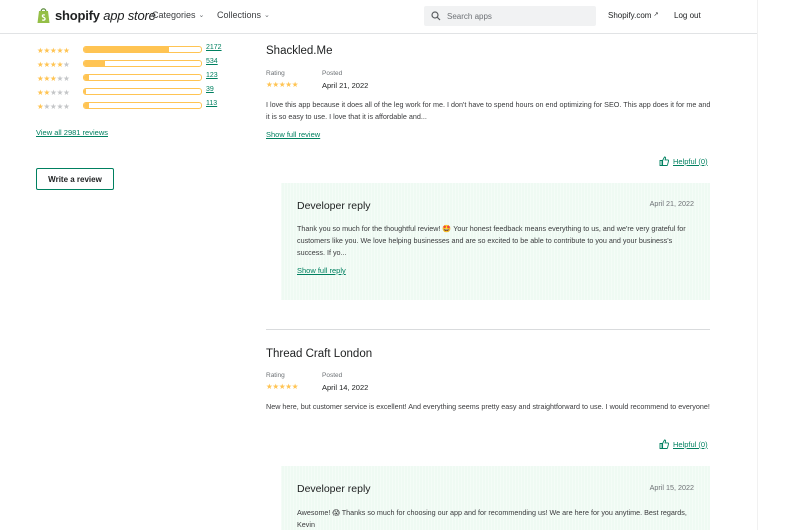 The width and height of the screenshot is (800, 530). What do you see at coordinates (488, 329) in the screenshot?
I see `review-divider` at bounding box center [488, 329].